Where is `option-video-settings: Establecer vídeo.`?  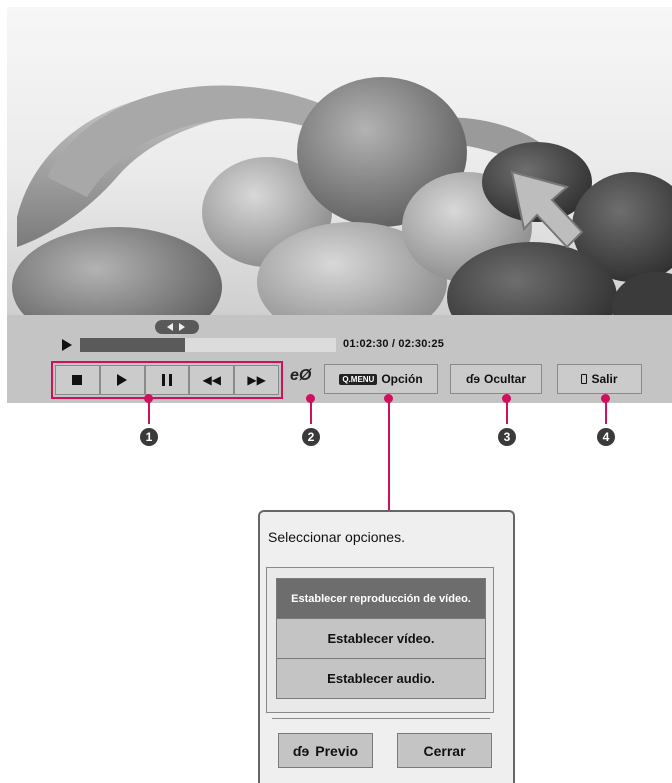
option-video-settings: Establecer vídeo. is located at coordinates (381, 638).